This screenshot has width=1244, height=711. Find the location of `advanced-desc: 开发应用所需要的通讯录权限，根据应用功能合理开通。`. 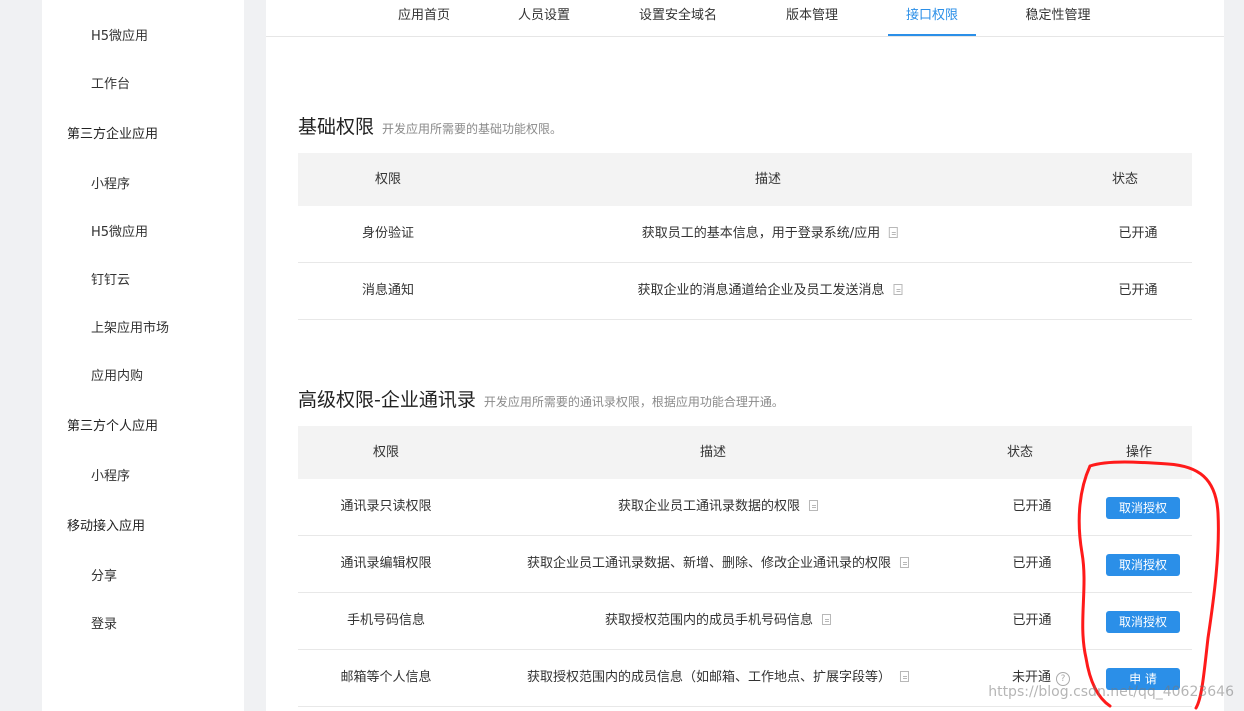

advanced-desc: 开发应用所需要的通讯录权限，根据应用功能合理开通。 is located at coordinates (633, 402).